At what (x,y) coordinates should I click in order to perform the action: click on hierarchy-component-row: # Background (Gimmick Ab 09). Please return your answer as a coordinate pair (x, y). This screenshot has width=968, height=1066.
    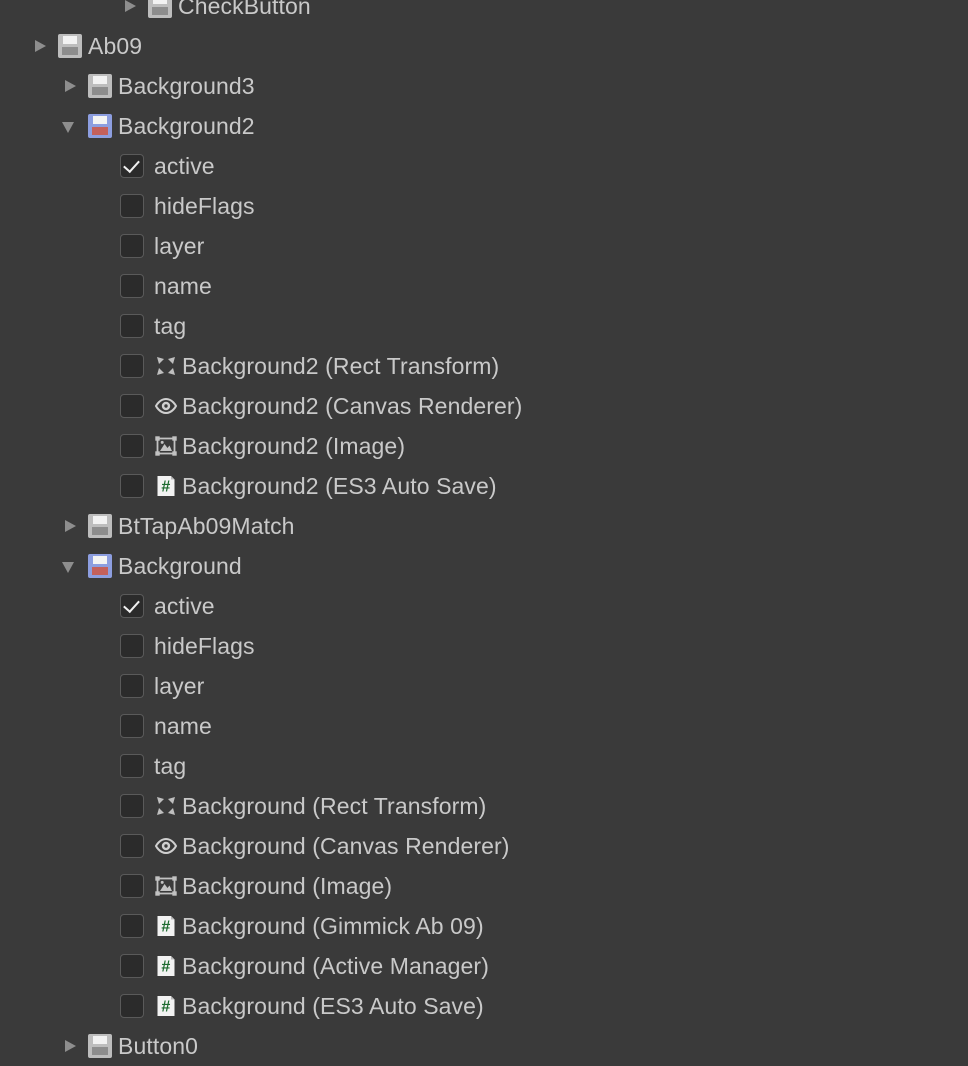
    Looking at the image, I should click on (484, 926).